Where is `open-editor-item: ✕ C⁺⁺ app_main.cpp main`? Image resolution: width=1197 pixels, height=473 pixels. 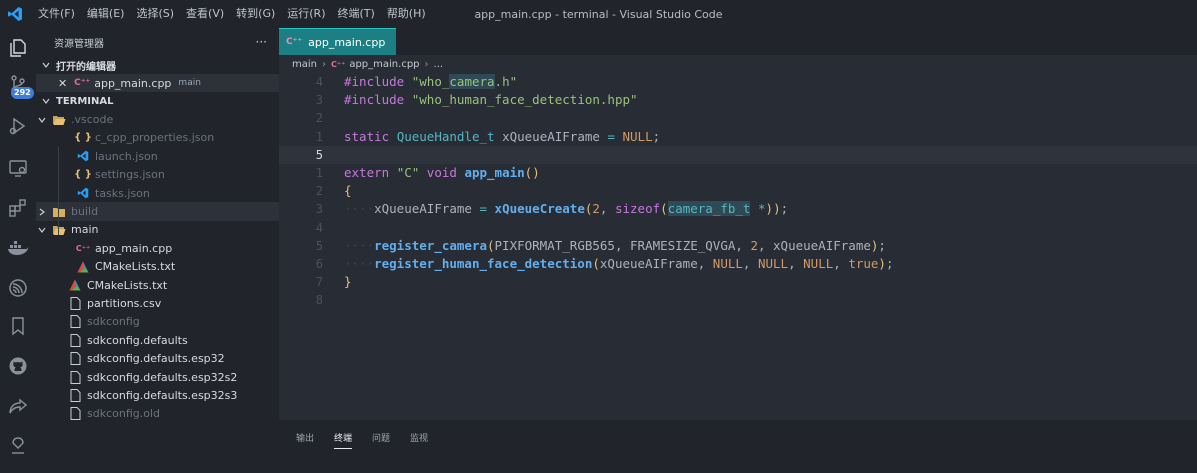
open-editor-item: ✕ C⁺⁺ app_main.cpp main is located at coordinates (157, 83).